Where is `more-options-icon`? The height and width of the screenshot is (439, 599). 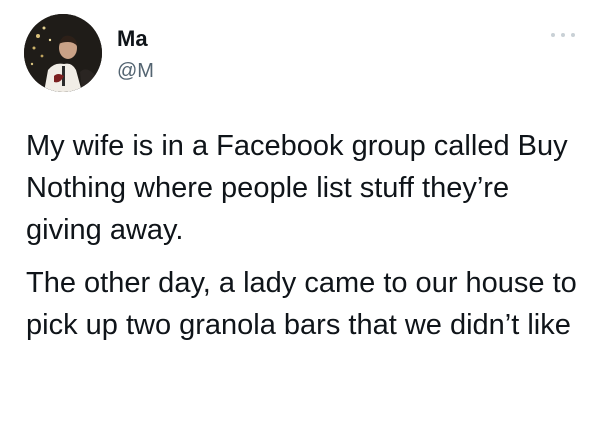
more-options-icon is located at coordinates (563, 35).